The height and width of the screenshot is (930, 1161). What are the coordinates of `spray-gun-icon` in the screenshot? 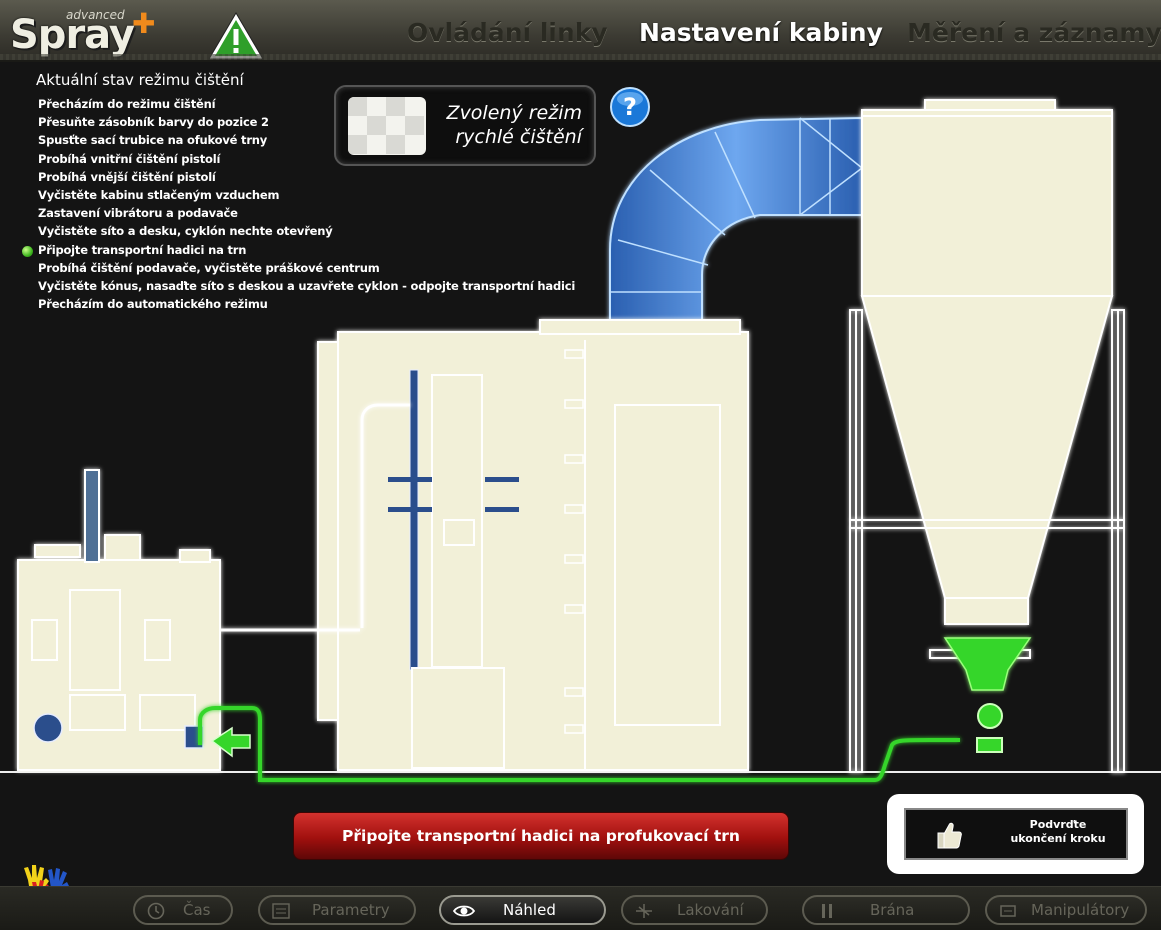 It's located at (644, 911).